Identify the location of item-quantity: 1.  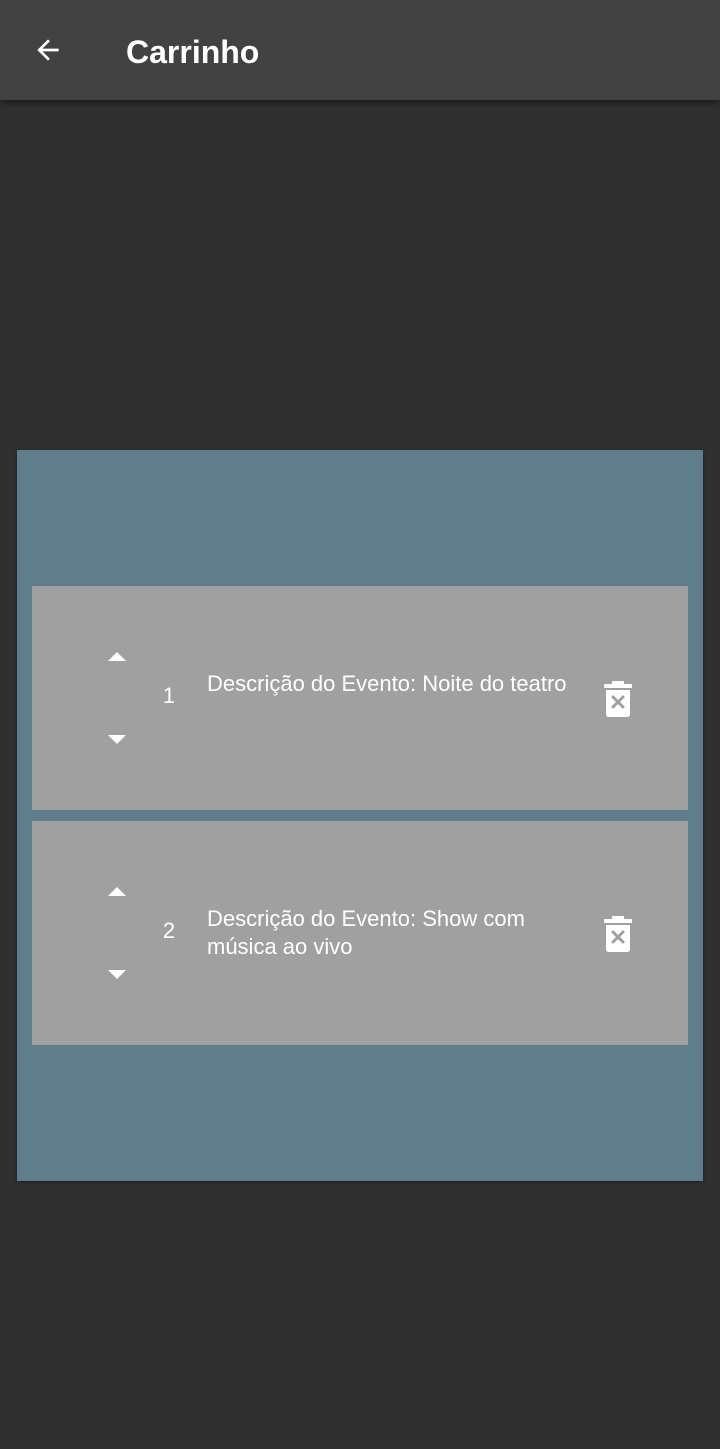
(169, 695).